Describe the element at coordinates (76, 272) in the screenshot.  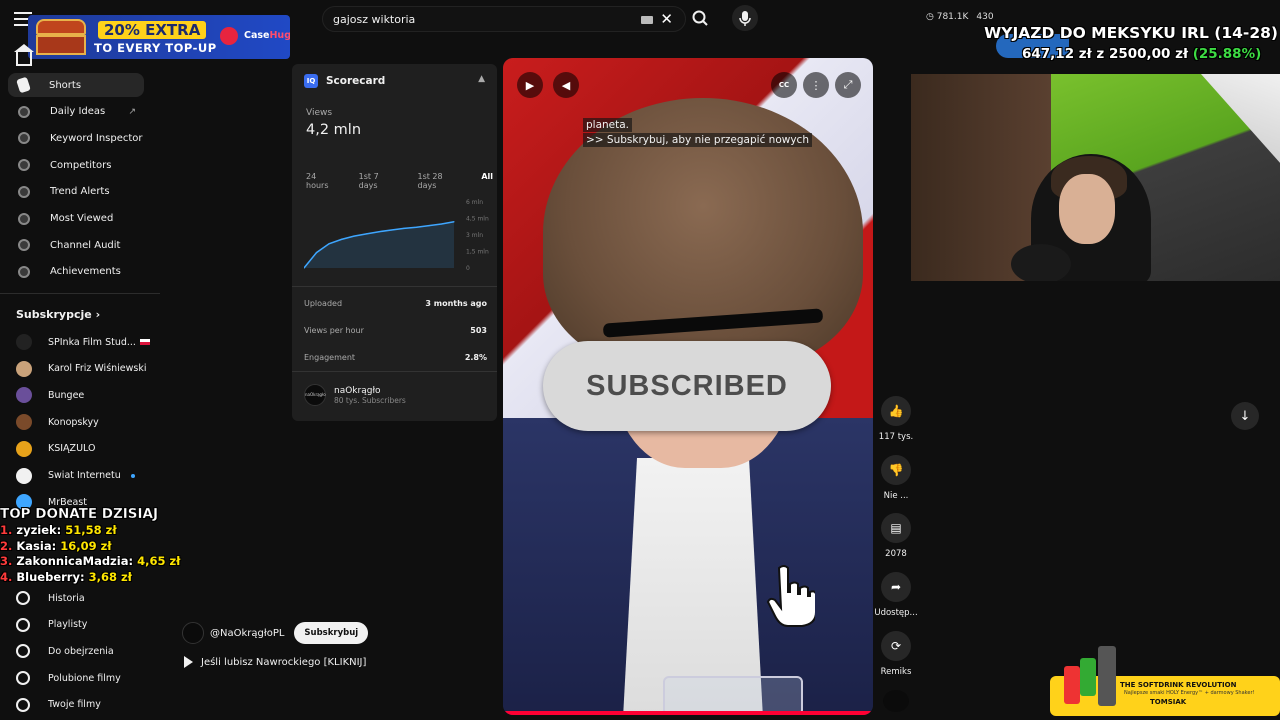
I see `sidebar-item-achievements: Achievements` at that location.